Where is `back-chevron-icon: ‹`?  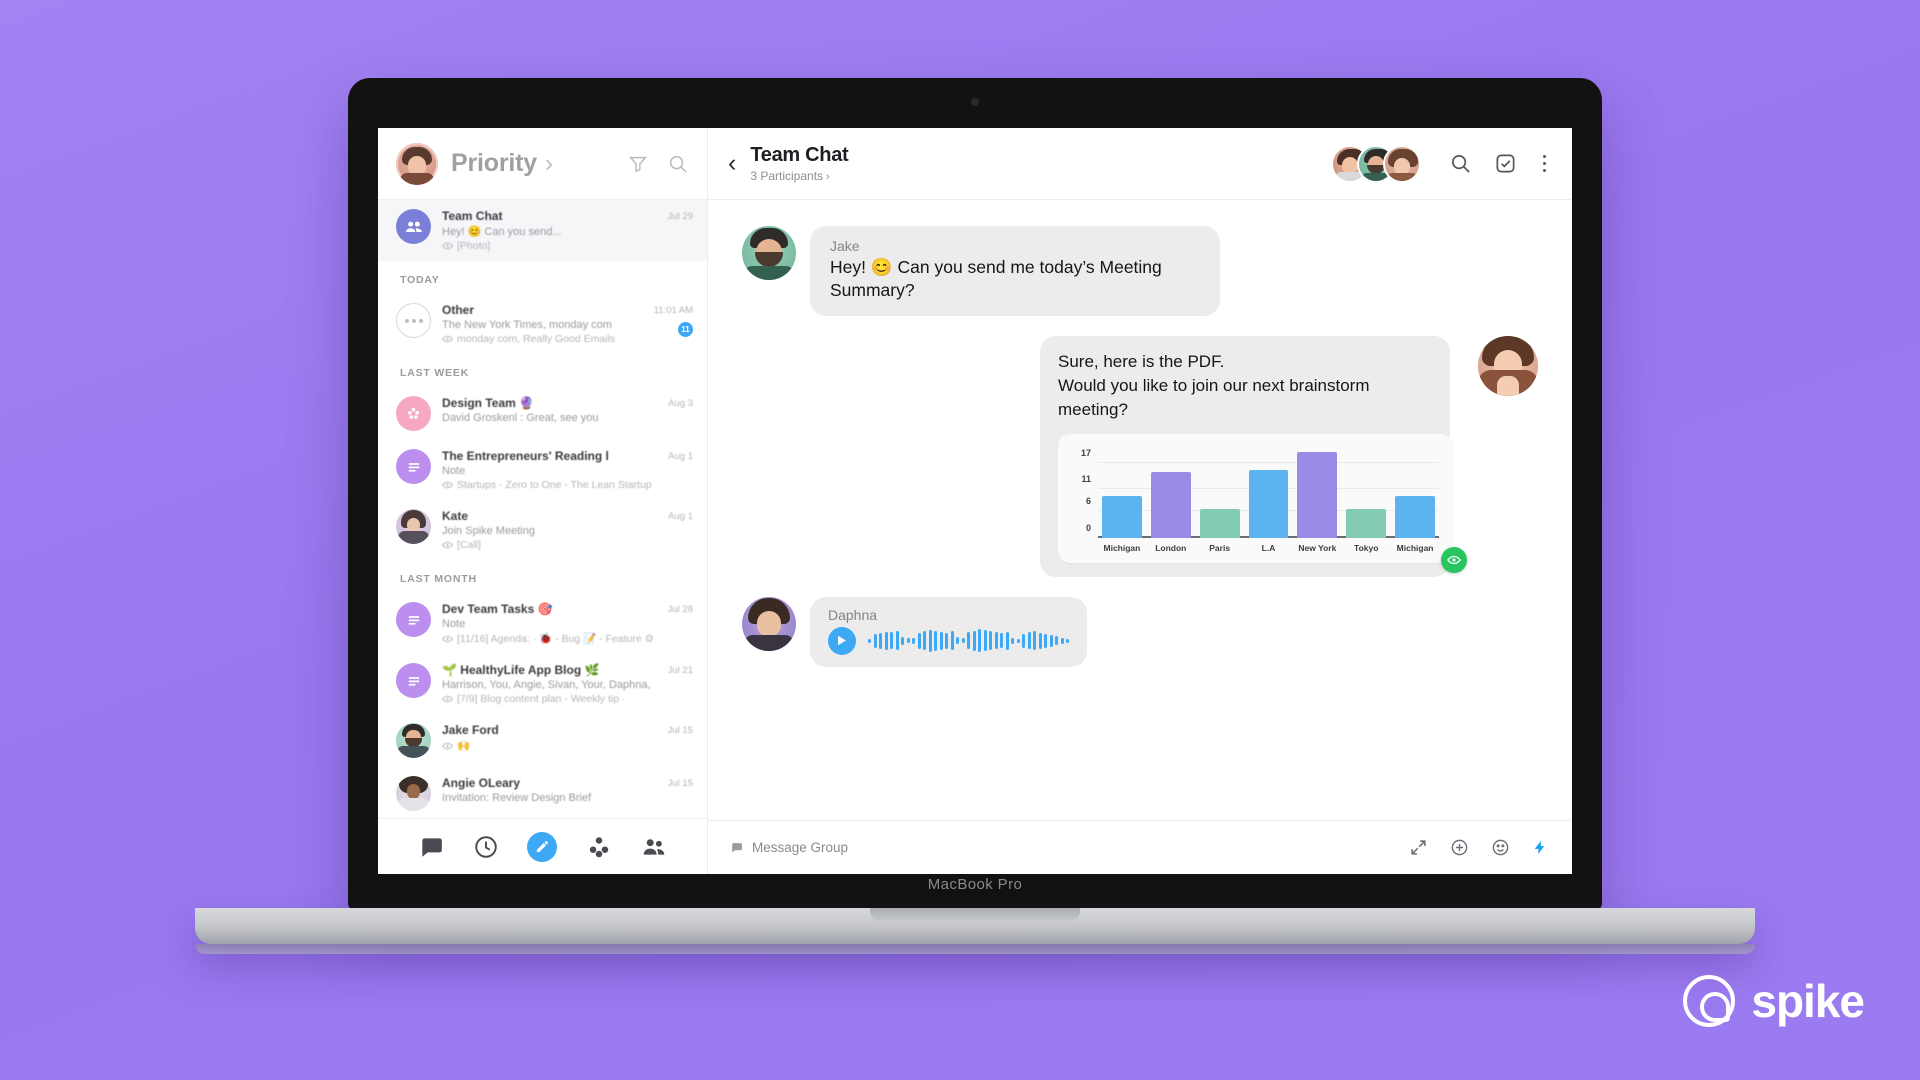 back-chevron-icon: ‹ is located at coordinates (736, 163).